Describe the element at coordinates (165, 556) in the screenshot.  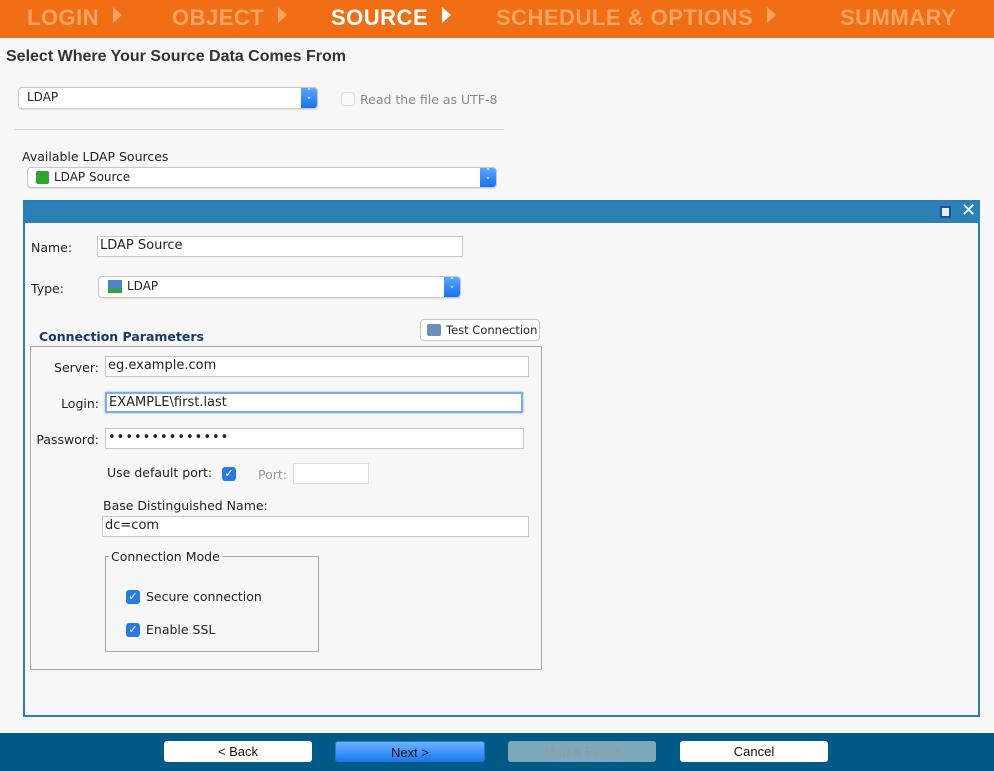
I see `connection-mode-legend: Connection Mode` at that location.